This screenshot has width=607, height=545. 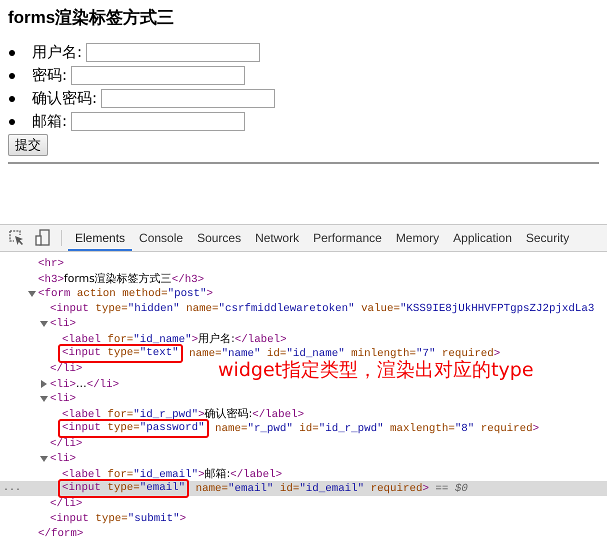 I want to click on code-text: </form>, so click(x=61, y=534).